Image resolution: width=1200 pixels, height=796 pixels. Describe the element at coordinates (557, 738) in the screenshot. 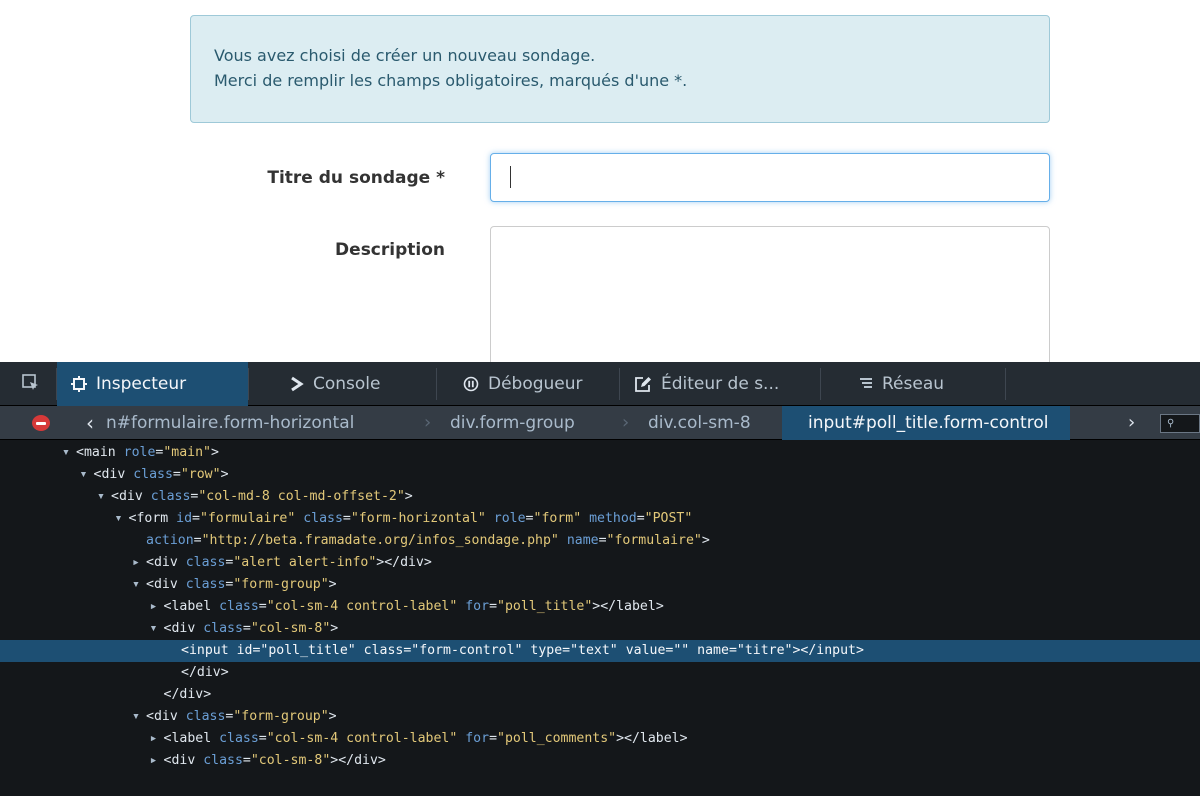

I see `attribute-value: "poll_comments"` at that location.